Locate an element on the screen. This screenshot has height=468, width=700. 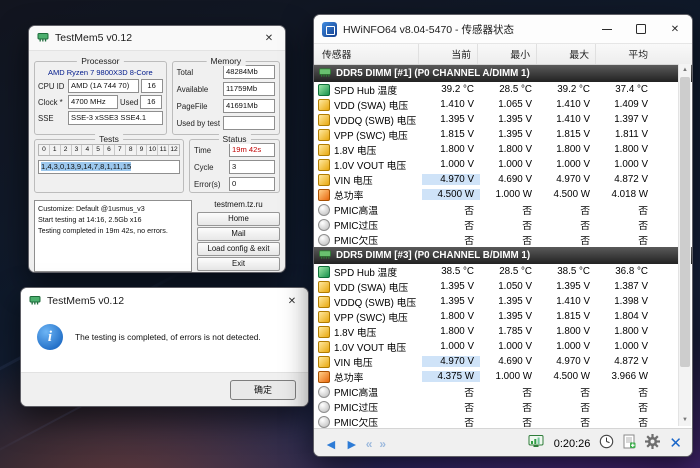
sensor-label: PMIC过压 is located at coordinates (356, 408).